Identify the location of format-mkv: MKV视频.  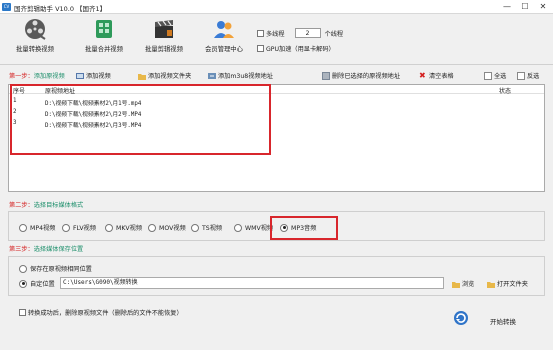
(123, 227).